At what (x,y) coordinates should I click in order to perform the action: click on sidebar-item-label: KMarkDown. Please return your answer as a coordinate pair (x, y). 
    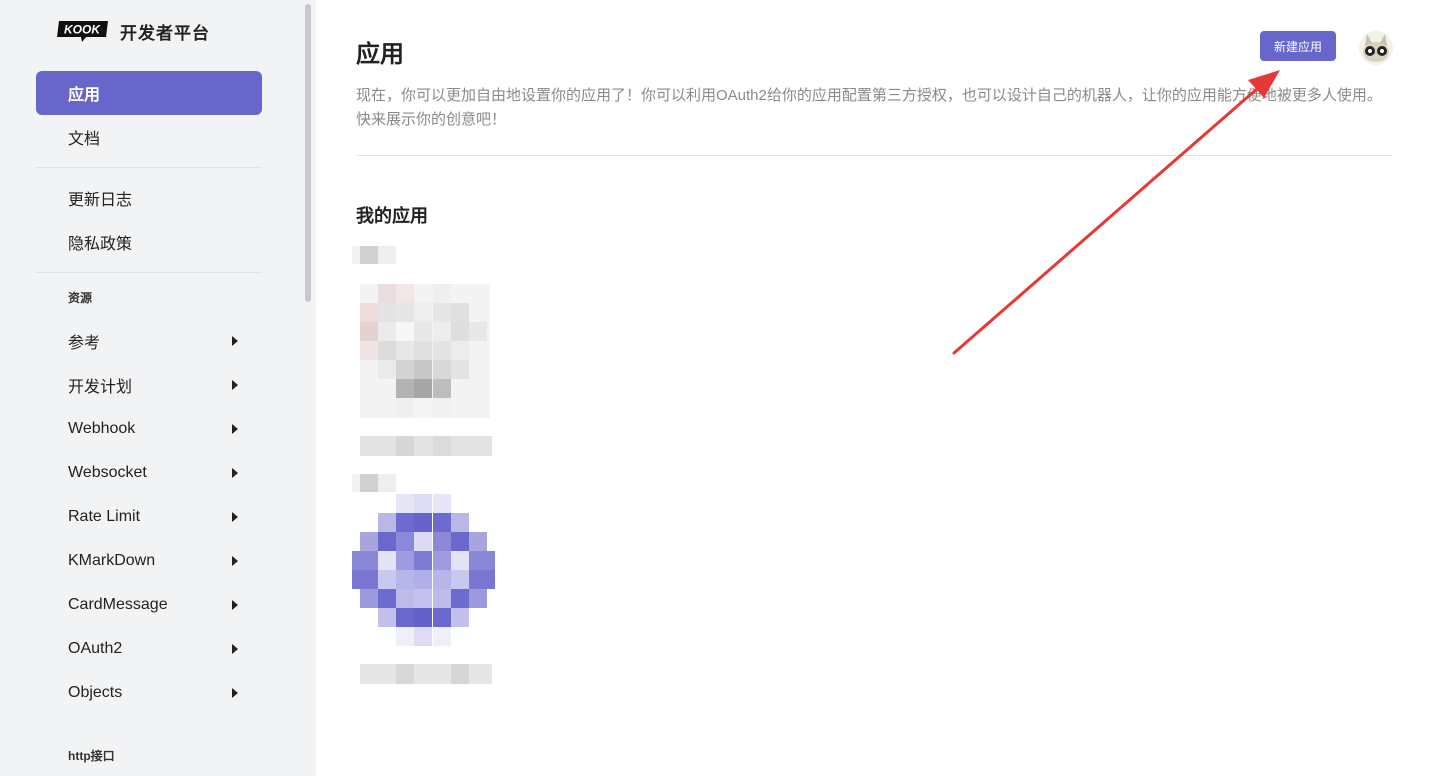
    Looking at the image, I should click on (112, 560).